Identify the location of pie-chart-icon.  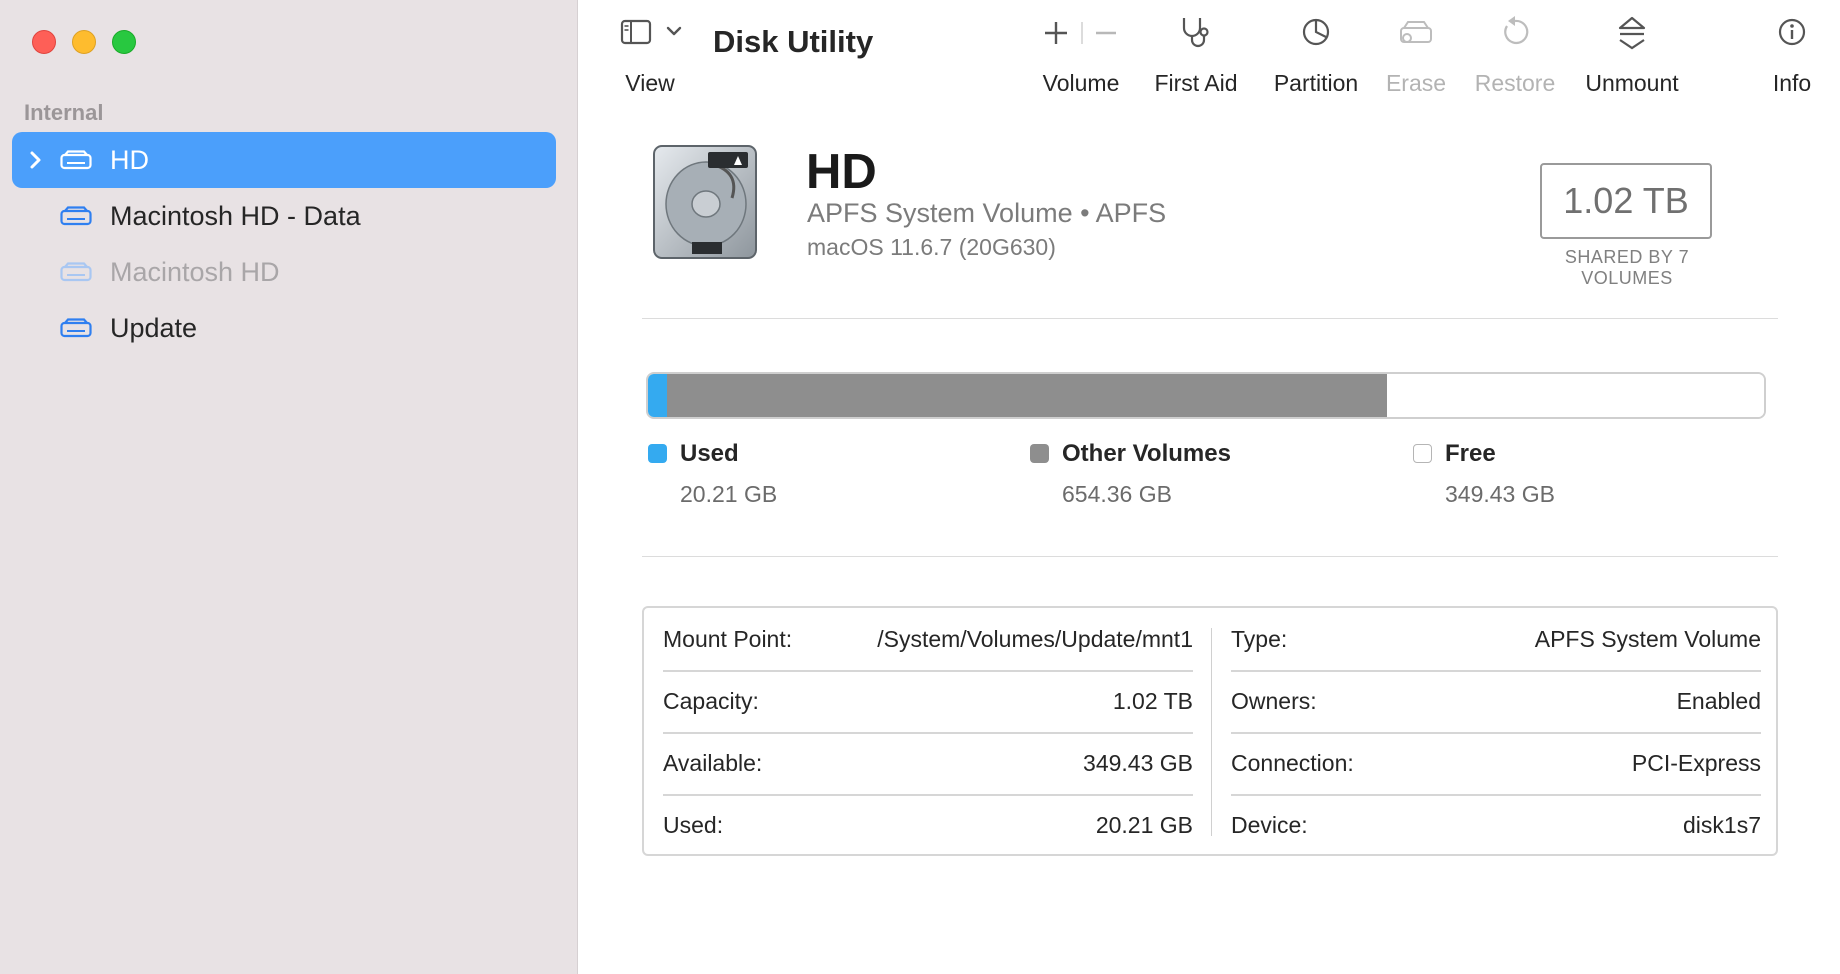
(1316, 32).